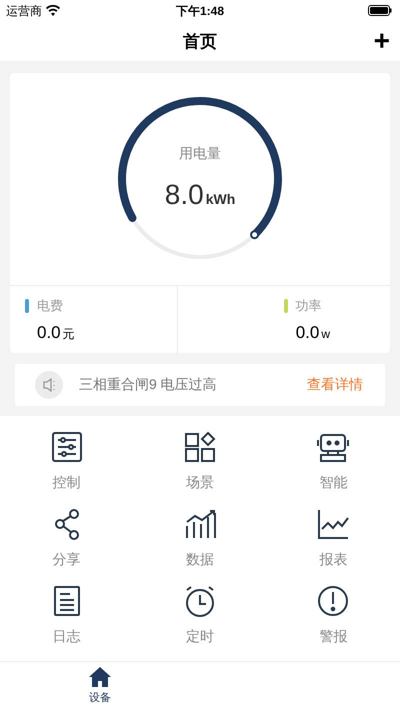 This screenshot has width=400, height=710. Describe the element at coordinates (325, 334) in the screenshot. I see `stat-unit: w` at that location.